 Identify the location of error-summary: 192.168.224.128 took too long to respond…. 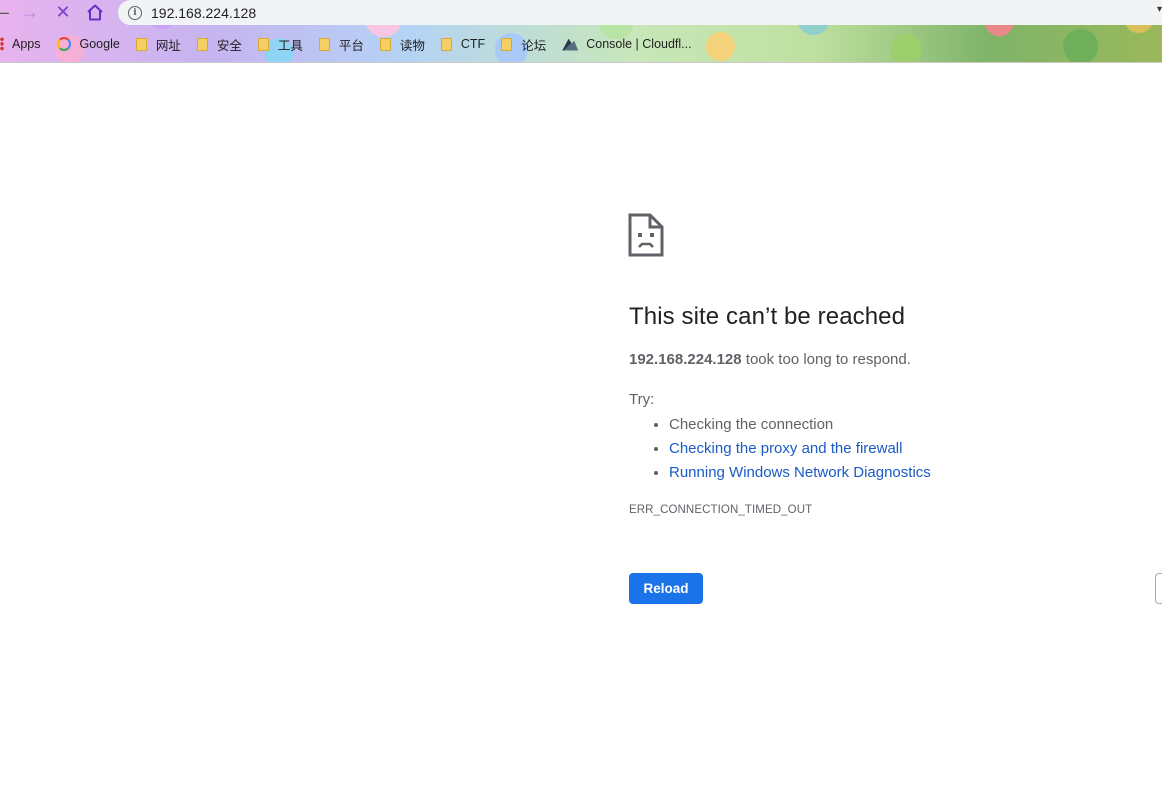
(770, 359).